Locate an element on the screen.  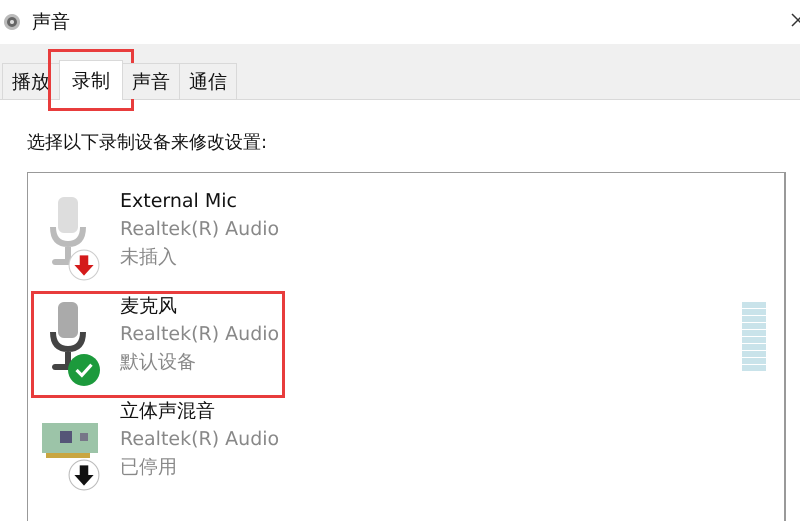
device-name: 立体声混音 is located at coordinates (168, 411).